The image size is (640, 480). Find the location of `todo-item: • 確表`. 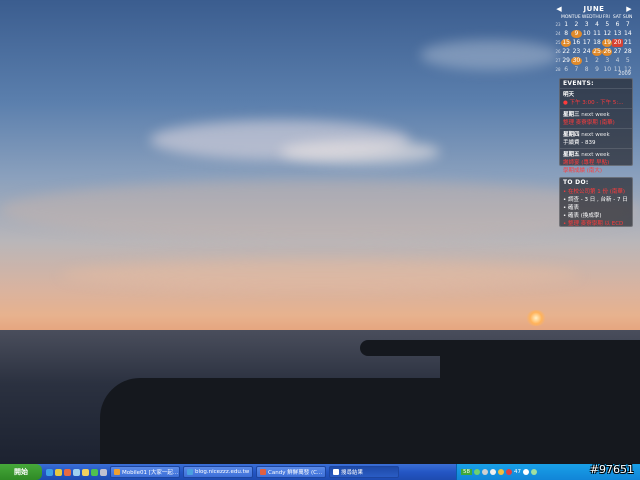

todo-item: • 確表 is located at coordinates (596, 207).